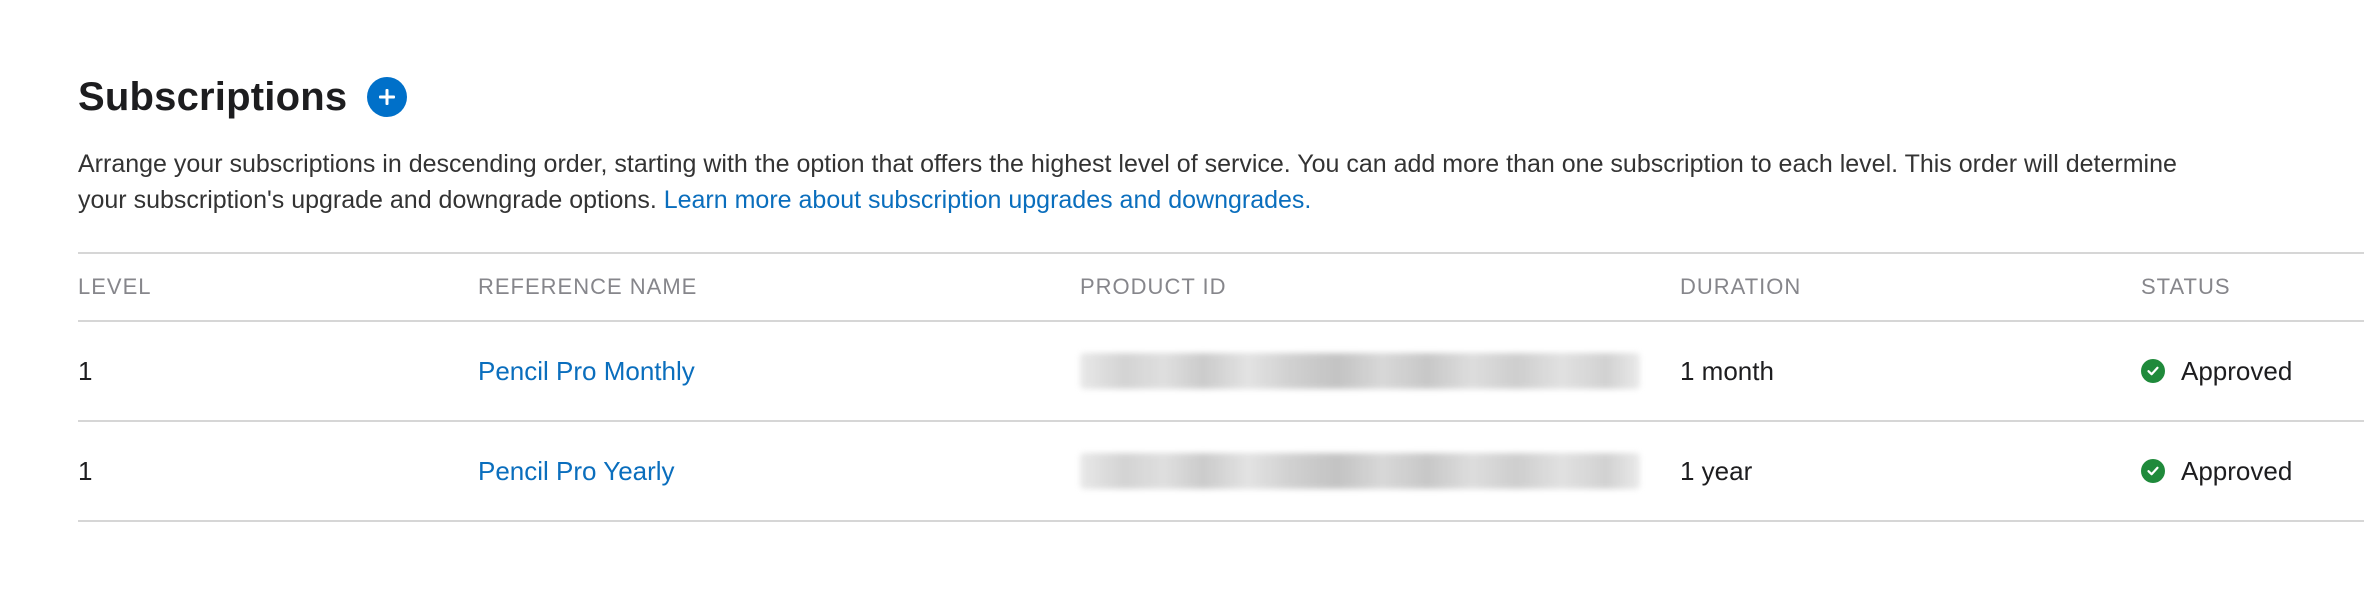 Image resolution: width=2364 pixels, height=600 pixels. I want to click on row-reference-name: Pencil Pro Yearly, so click(576, 471).